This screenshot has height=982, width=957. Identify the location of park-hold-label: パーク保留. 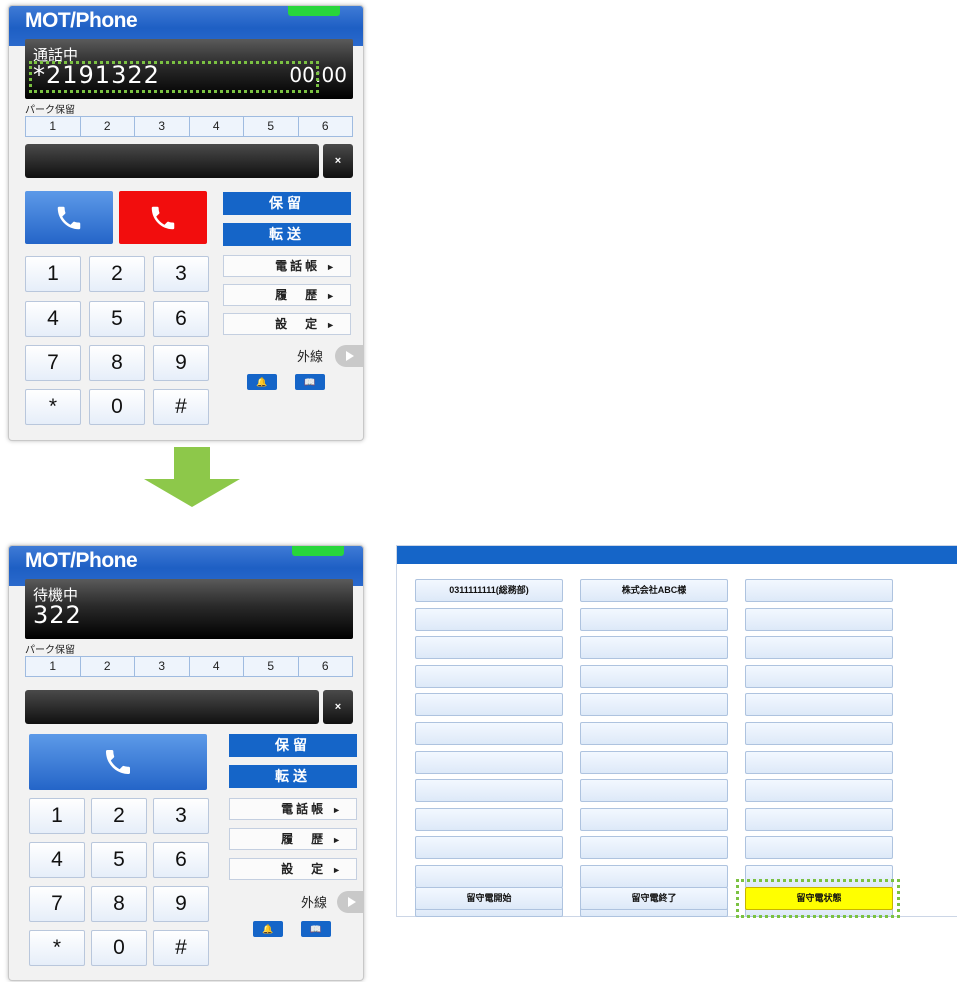
(50, 650).